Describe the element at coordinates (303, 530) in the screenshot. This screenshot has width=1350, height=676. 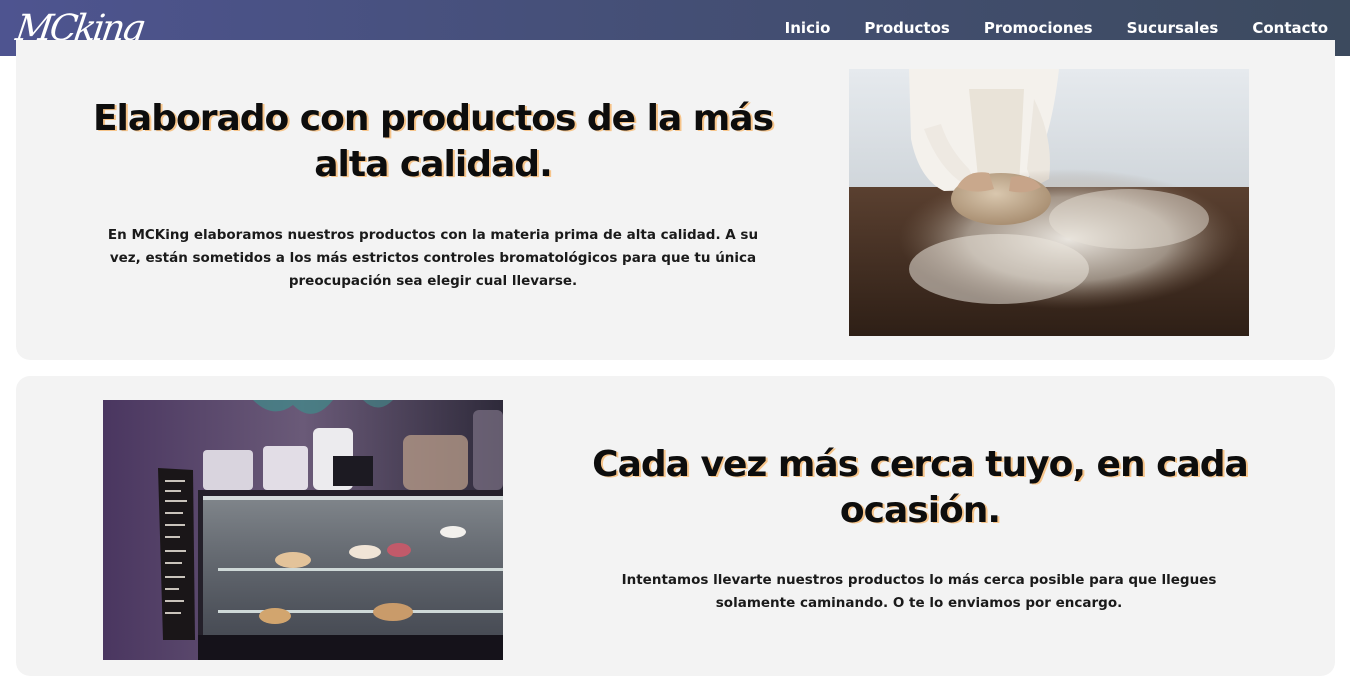
I see `bakery-display-case-photo` at that location.